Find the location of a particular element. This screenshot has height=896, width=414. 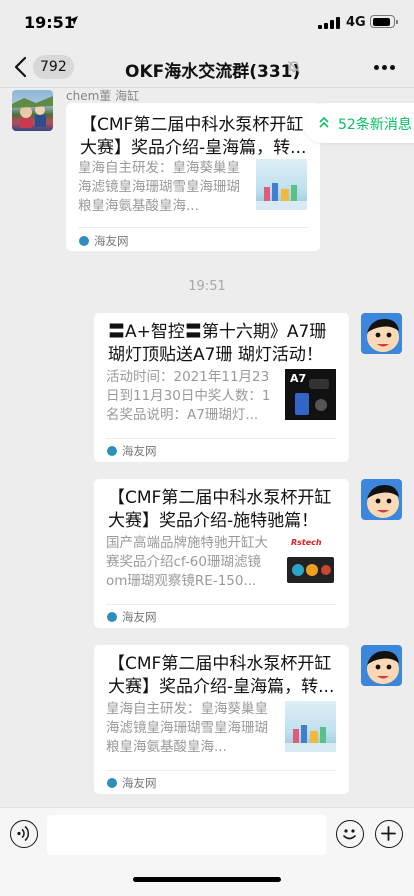

status-bar: 19:51 4G is located at coordinates (207, 23).